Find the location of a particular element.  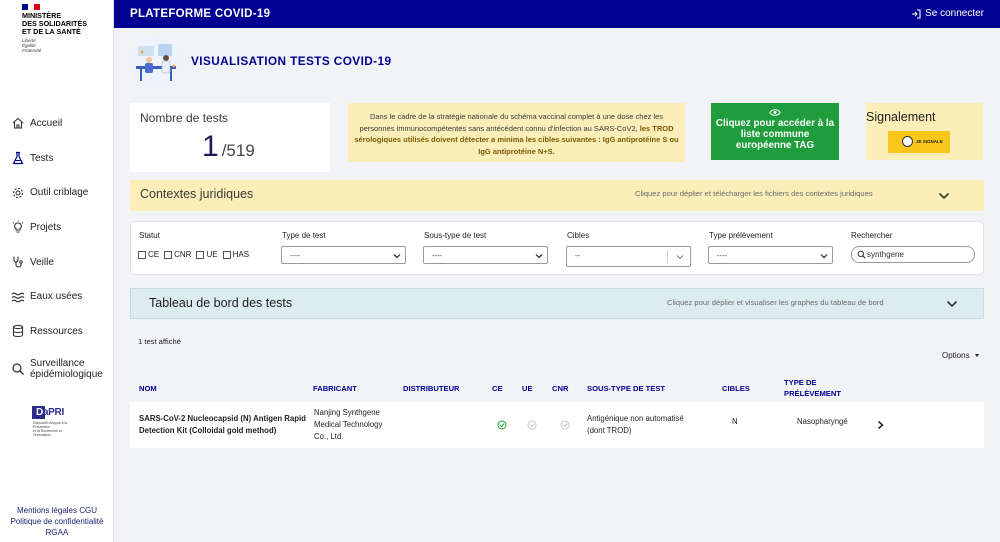

gear-icon is located at coordinates (18, 192).